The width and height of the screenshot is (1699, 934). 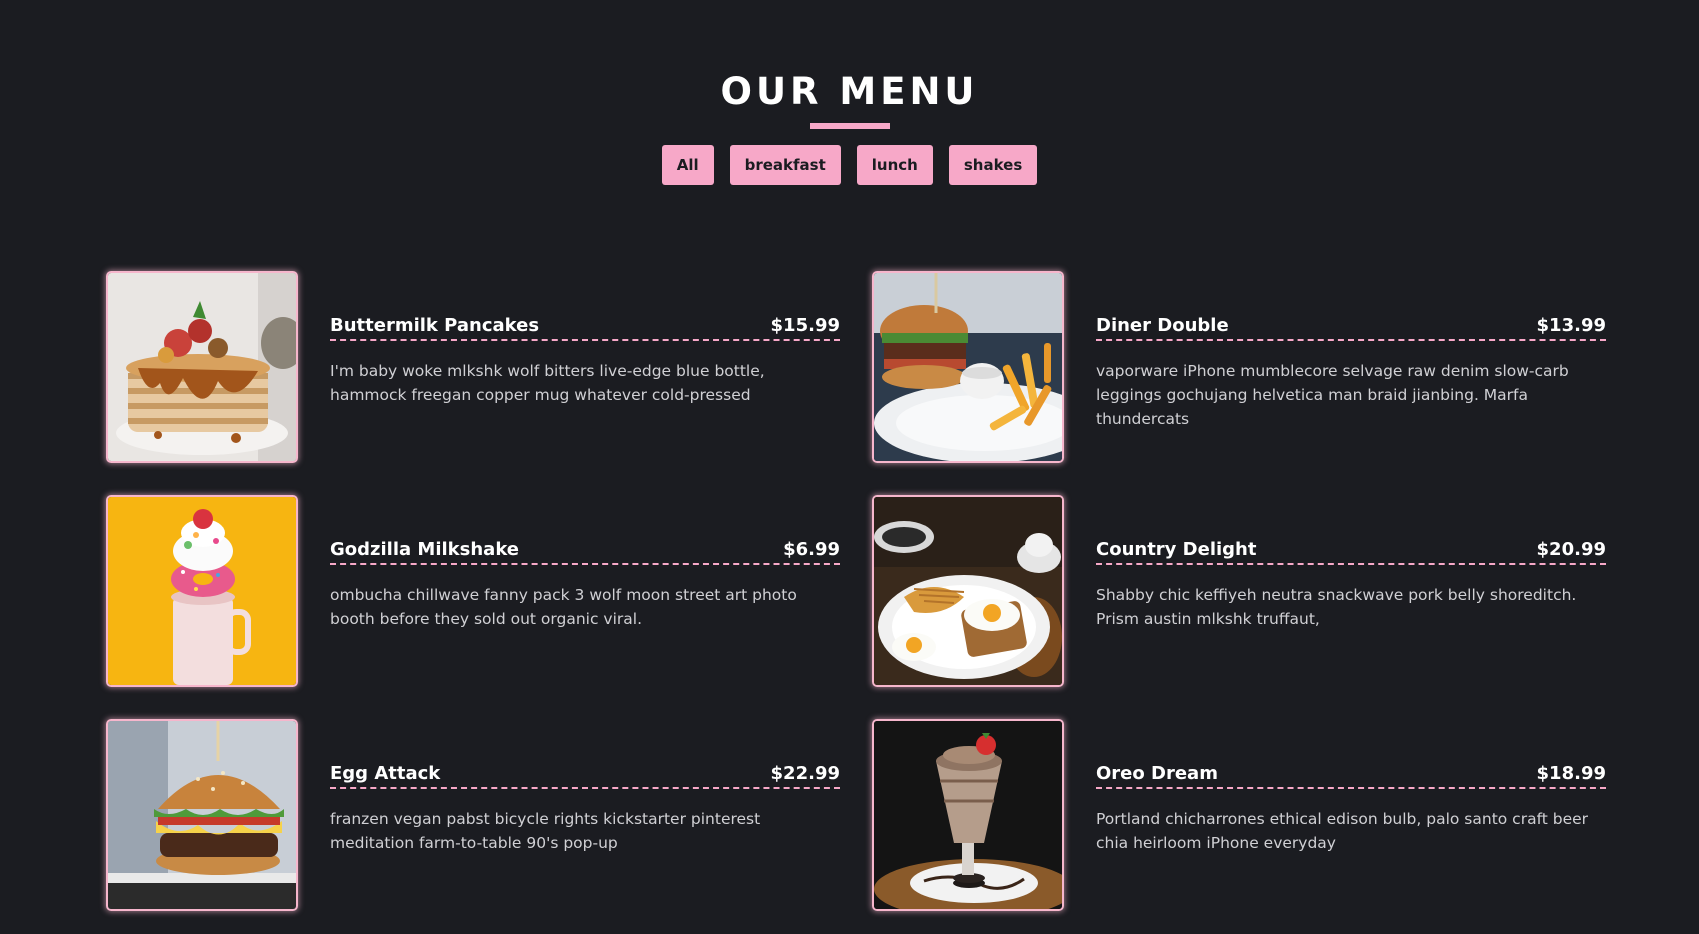 I want to click on menu-item-header: Oreo Dream $18.99, so click(x=1351, y=776).